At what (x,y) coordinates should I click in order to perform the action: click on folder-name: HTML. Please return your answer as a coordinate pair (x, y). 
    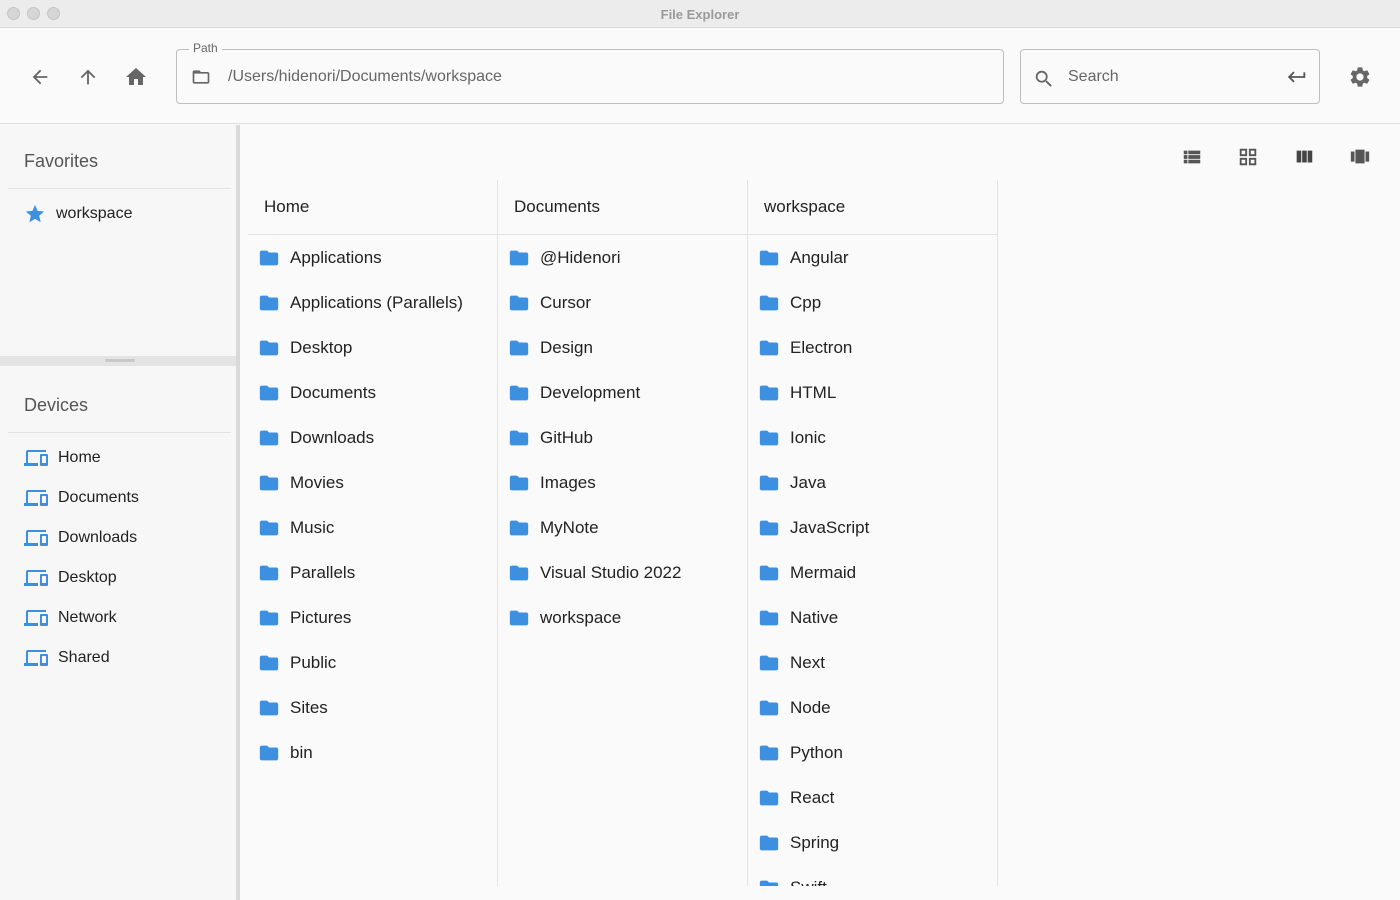
    Looking at the image, I should click on (813, 392).